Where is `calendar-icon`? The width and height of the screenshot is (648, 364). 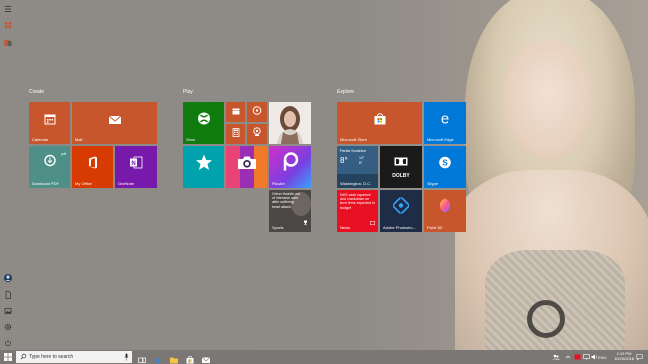
calendar-icon is located at coordinates (50, 121).